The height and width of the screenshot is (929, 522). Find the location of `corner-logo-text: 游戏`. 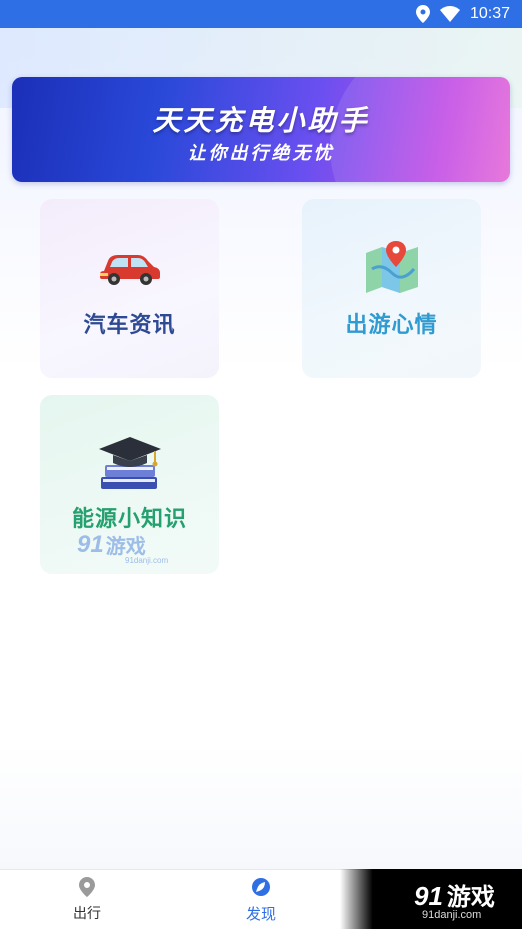

corner-logo-text: 游戏 is located at coordinates (470, 897).